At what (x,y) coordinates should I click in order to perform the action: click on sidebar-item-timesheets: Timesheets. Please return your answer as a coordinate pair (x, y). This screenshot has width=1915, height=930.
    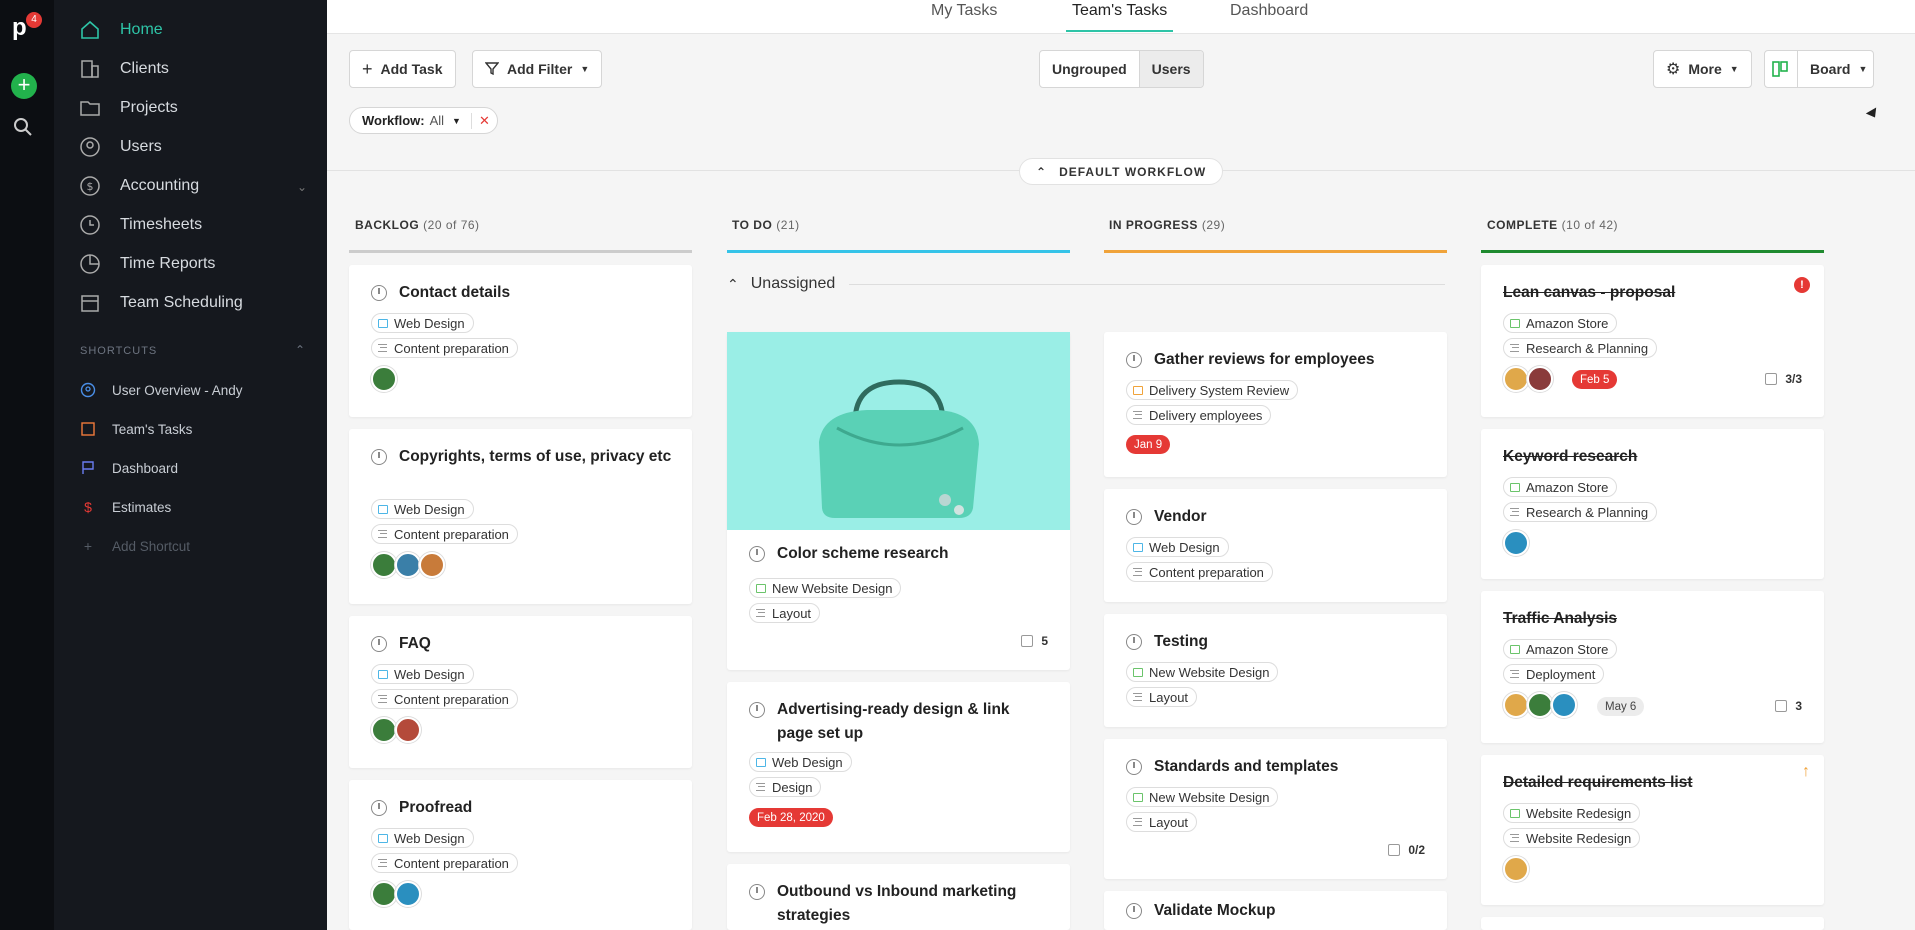
    Looking at the image, I should click on (140, 225).